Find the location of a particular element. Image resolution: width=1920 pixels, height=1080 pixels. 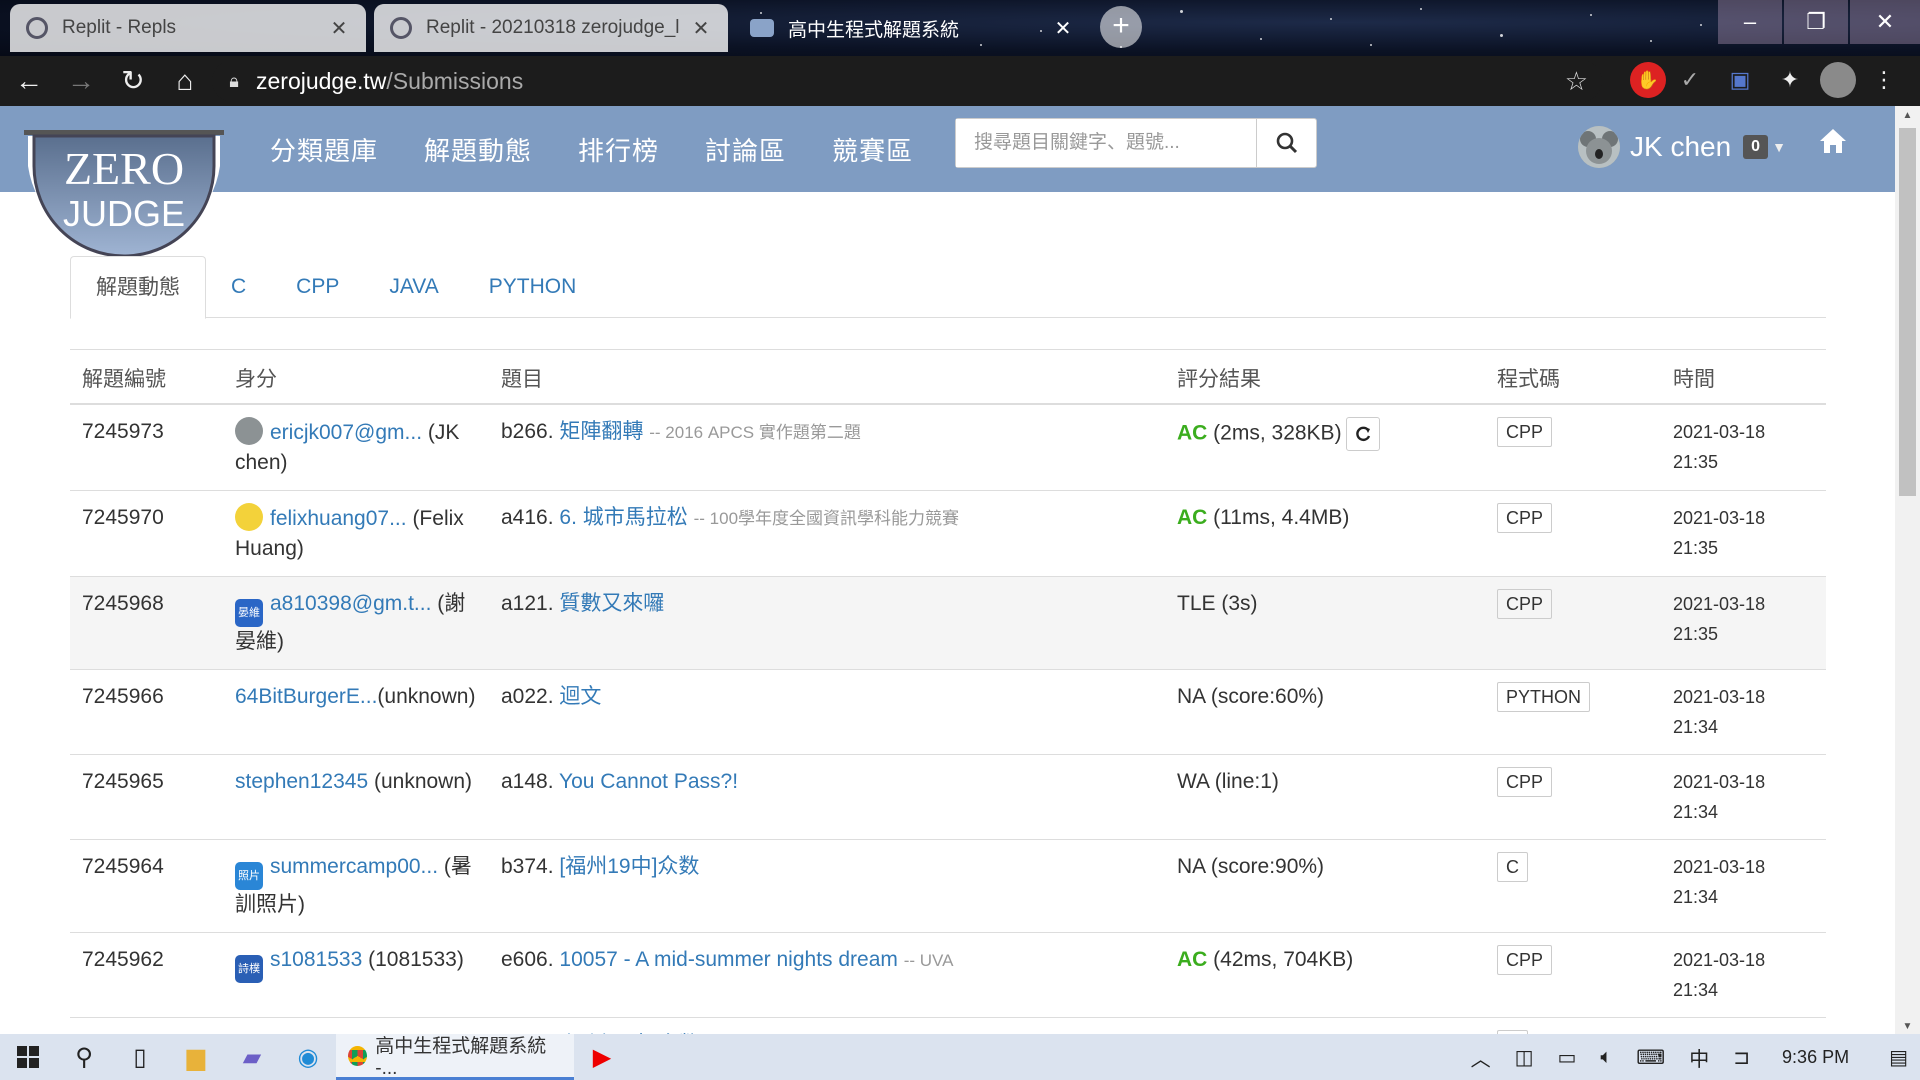

translate-extension-icon: ▣ is located at coordinates (1740, 80).